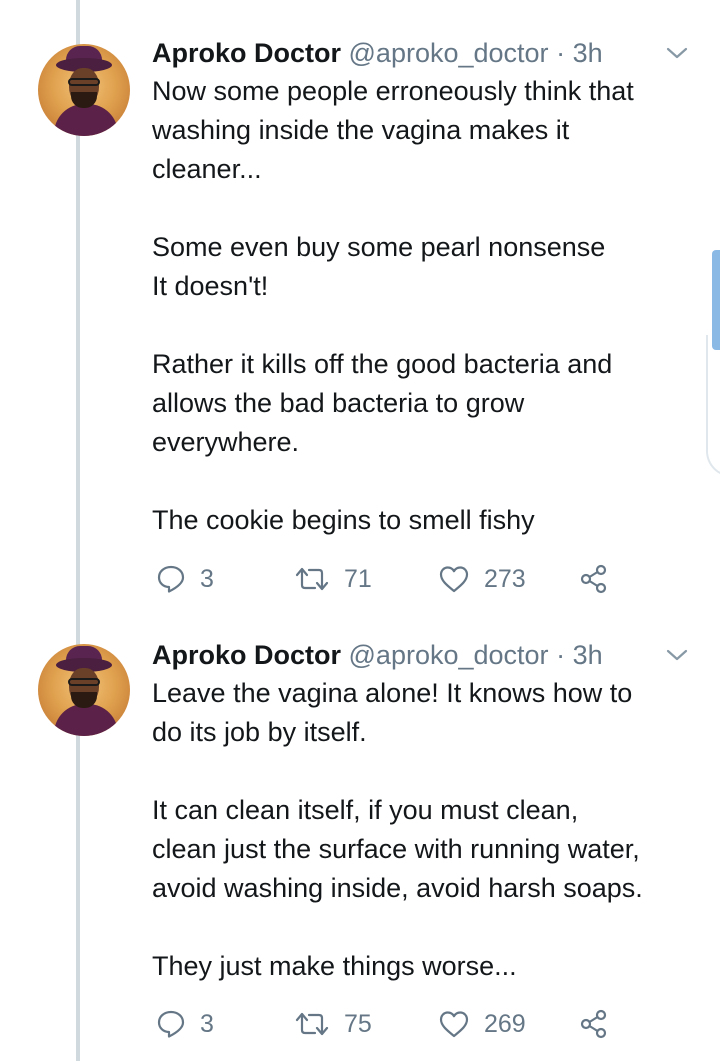 This screenshot has width=720, height=1061. Describe the element at coordinates (365, 810) in the screenshot. I see `tweet-text-line: It can clean itself, if you must clean,` at that location.